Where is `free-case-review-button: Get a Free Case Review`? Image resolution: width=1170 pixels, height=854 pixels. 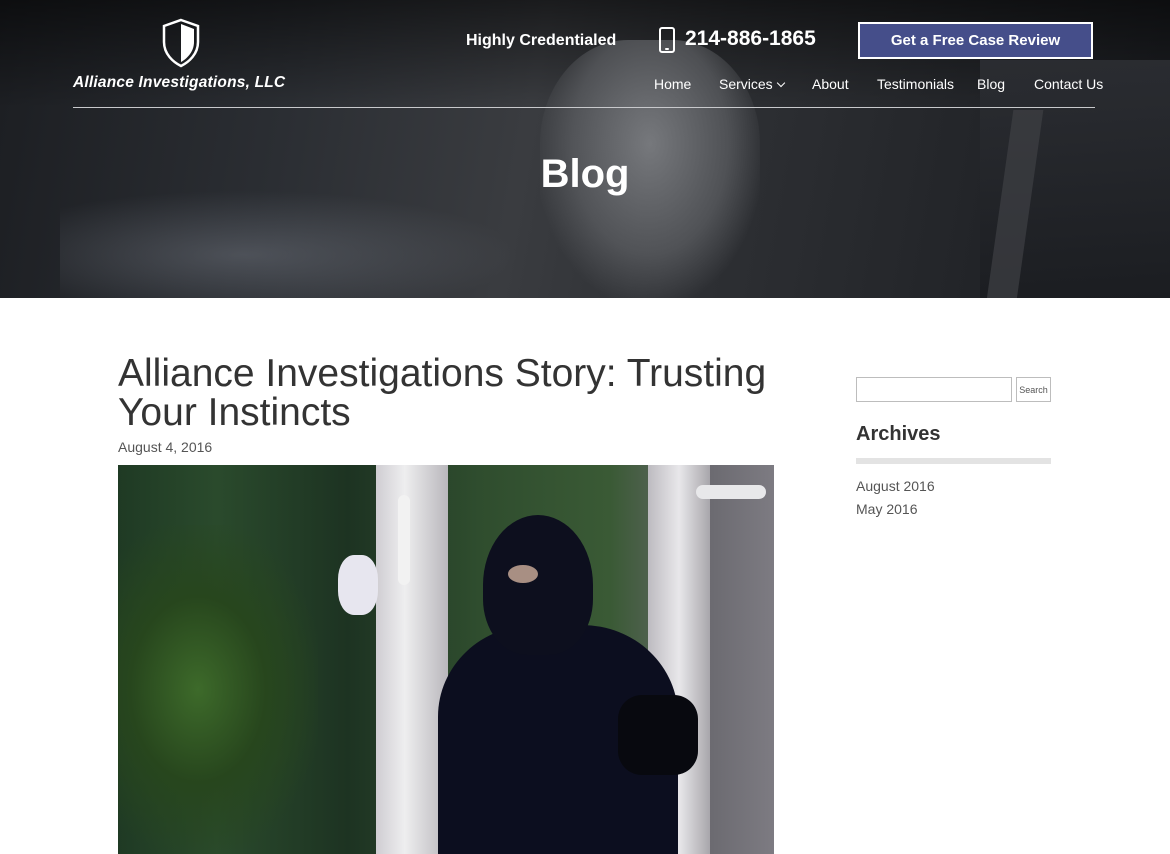
free-case-review-button: Get a Free Case Review is located at coordinates (975, 40).